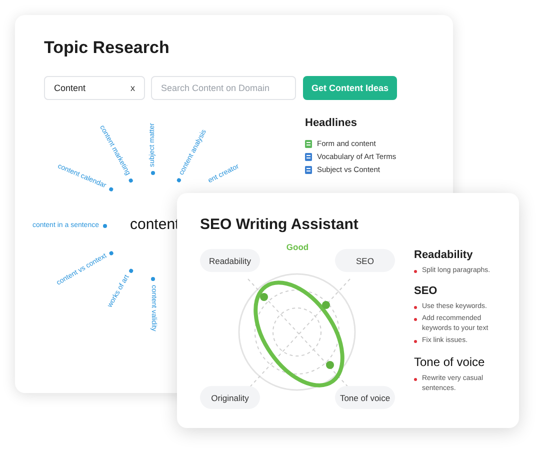  What do you see at coordinates (230, 260) in the screenshot?
I see `axis-label: Readability` at bounding box center [230, 260].